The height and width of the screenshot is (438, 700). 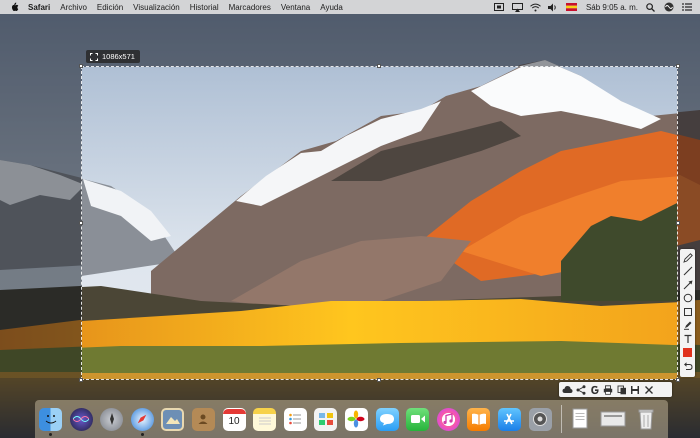 I want to click on dock-stack-downloads, so click(x=613, y=419).